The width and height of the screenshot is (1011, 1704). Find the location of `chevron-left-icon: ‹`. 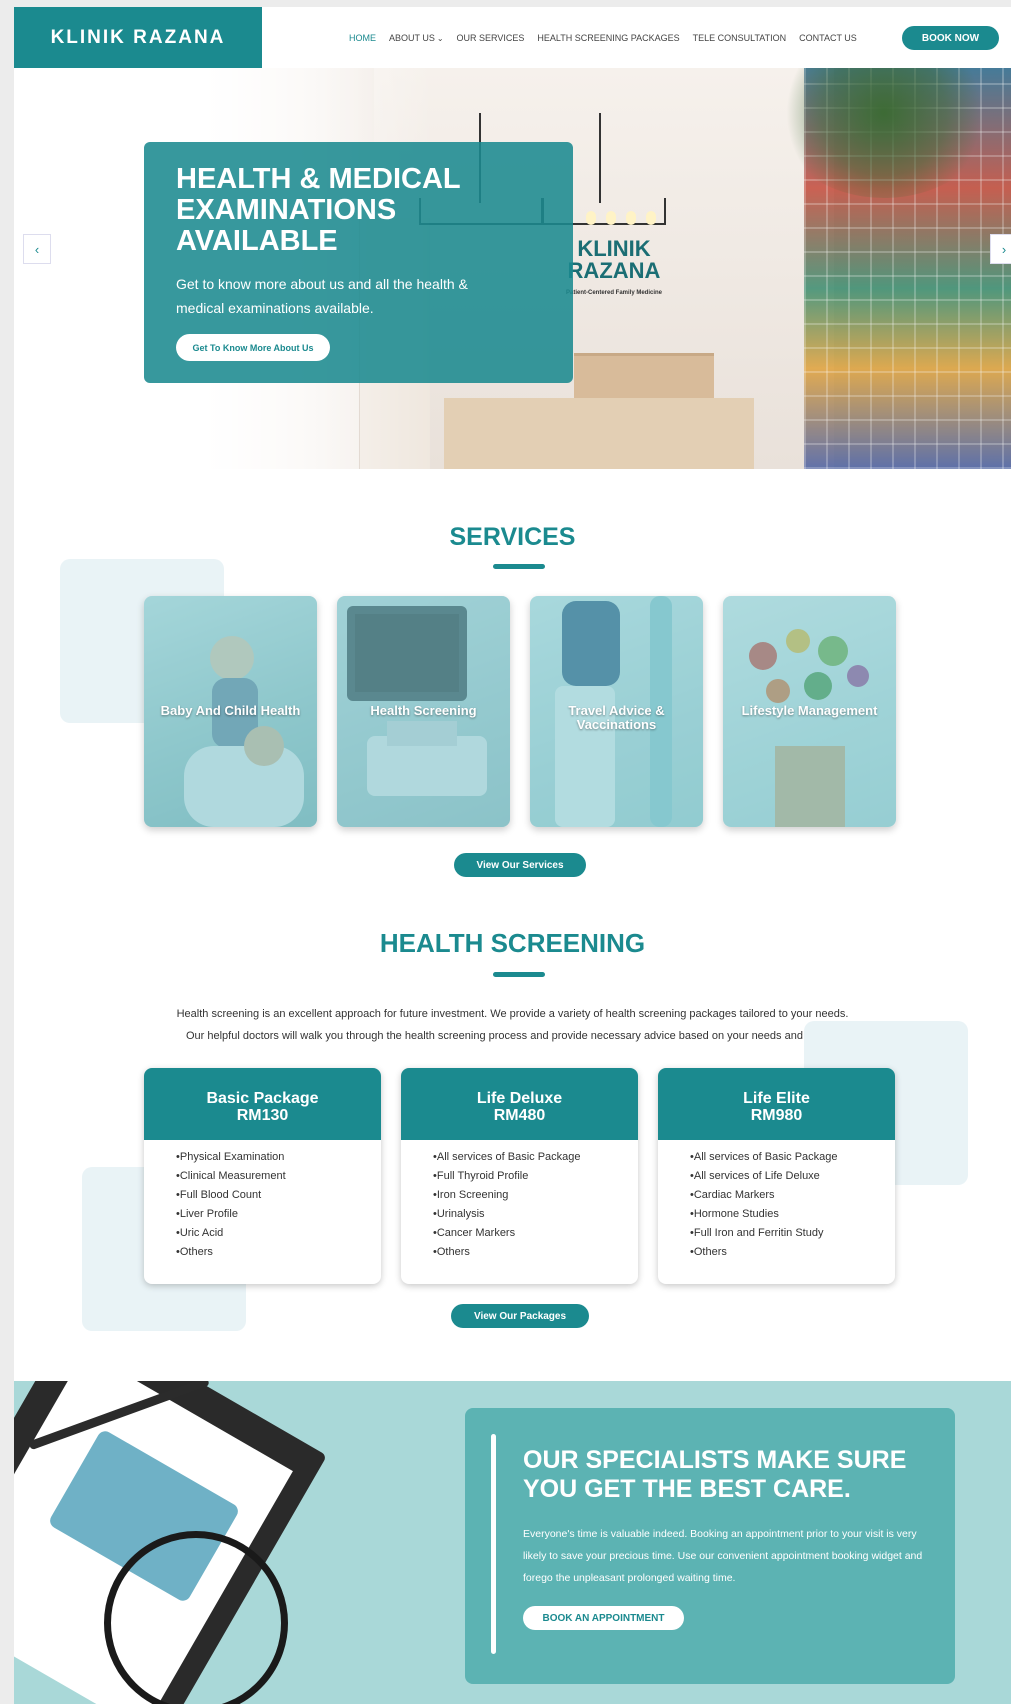

chevron-left-icon: ‹ is located at coordinates (37, 249).